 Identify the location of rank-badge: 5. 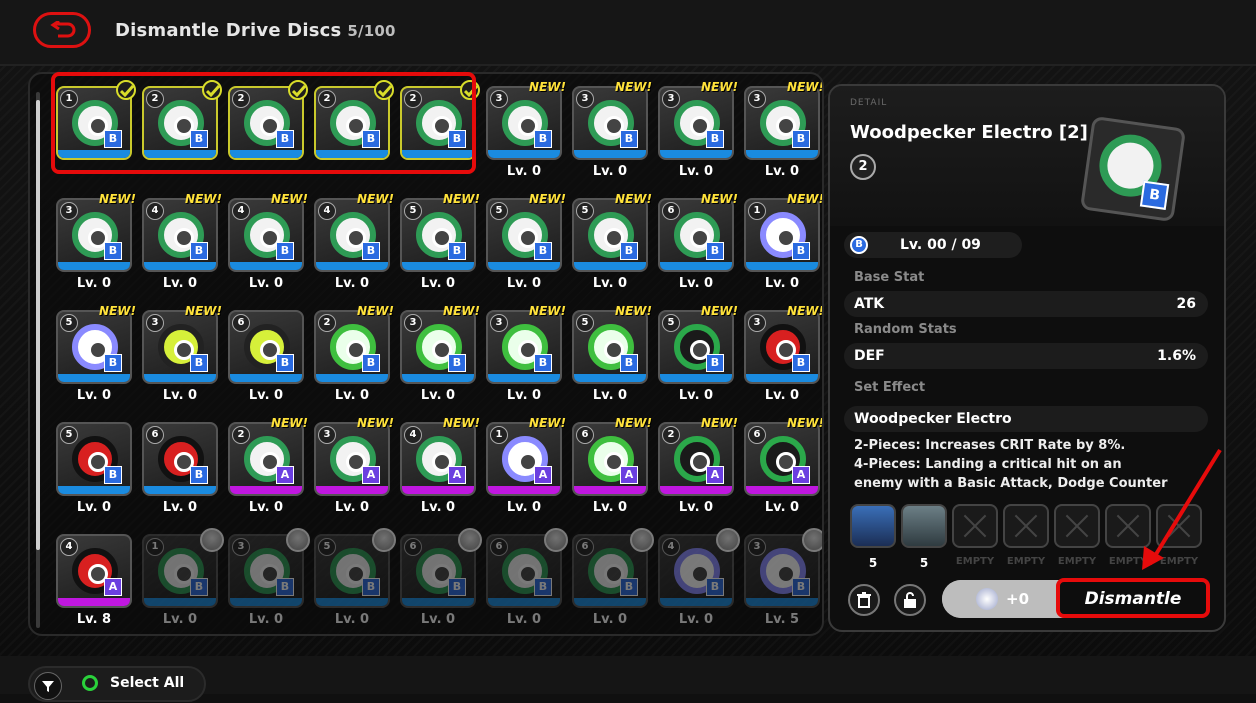
(499, 211).